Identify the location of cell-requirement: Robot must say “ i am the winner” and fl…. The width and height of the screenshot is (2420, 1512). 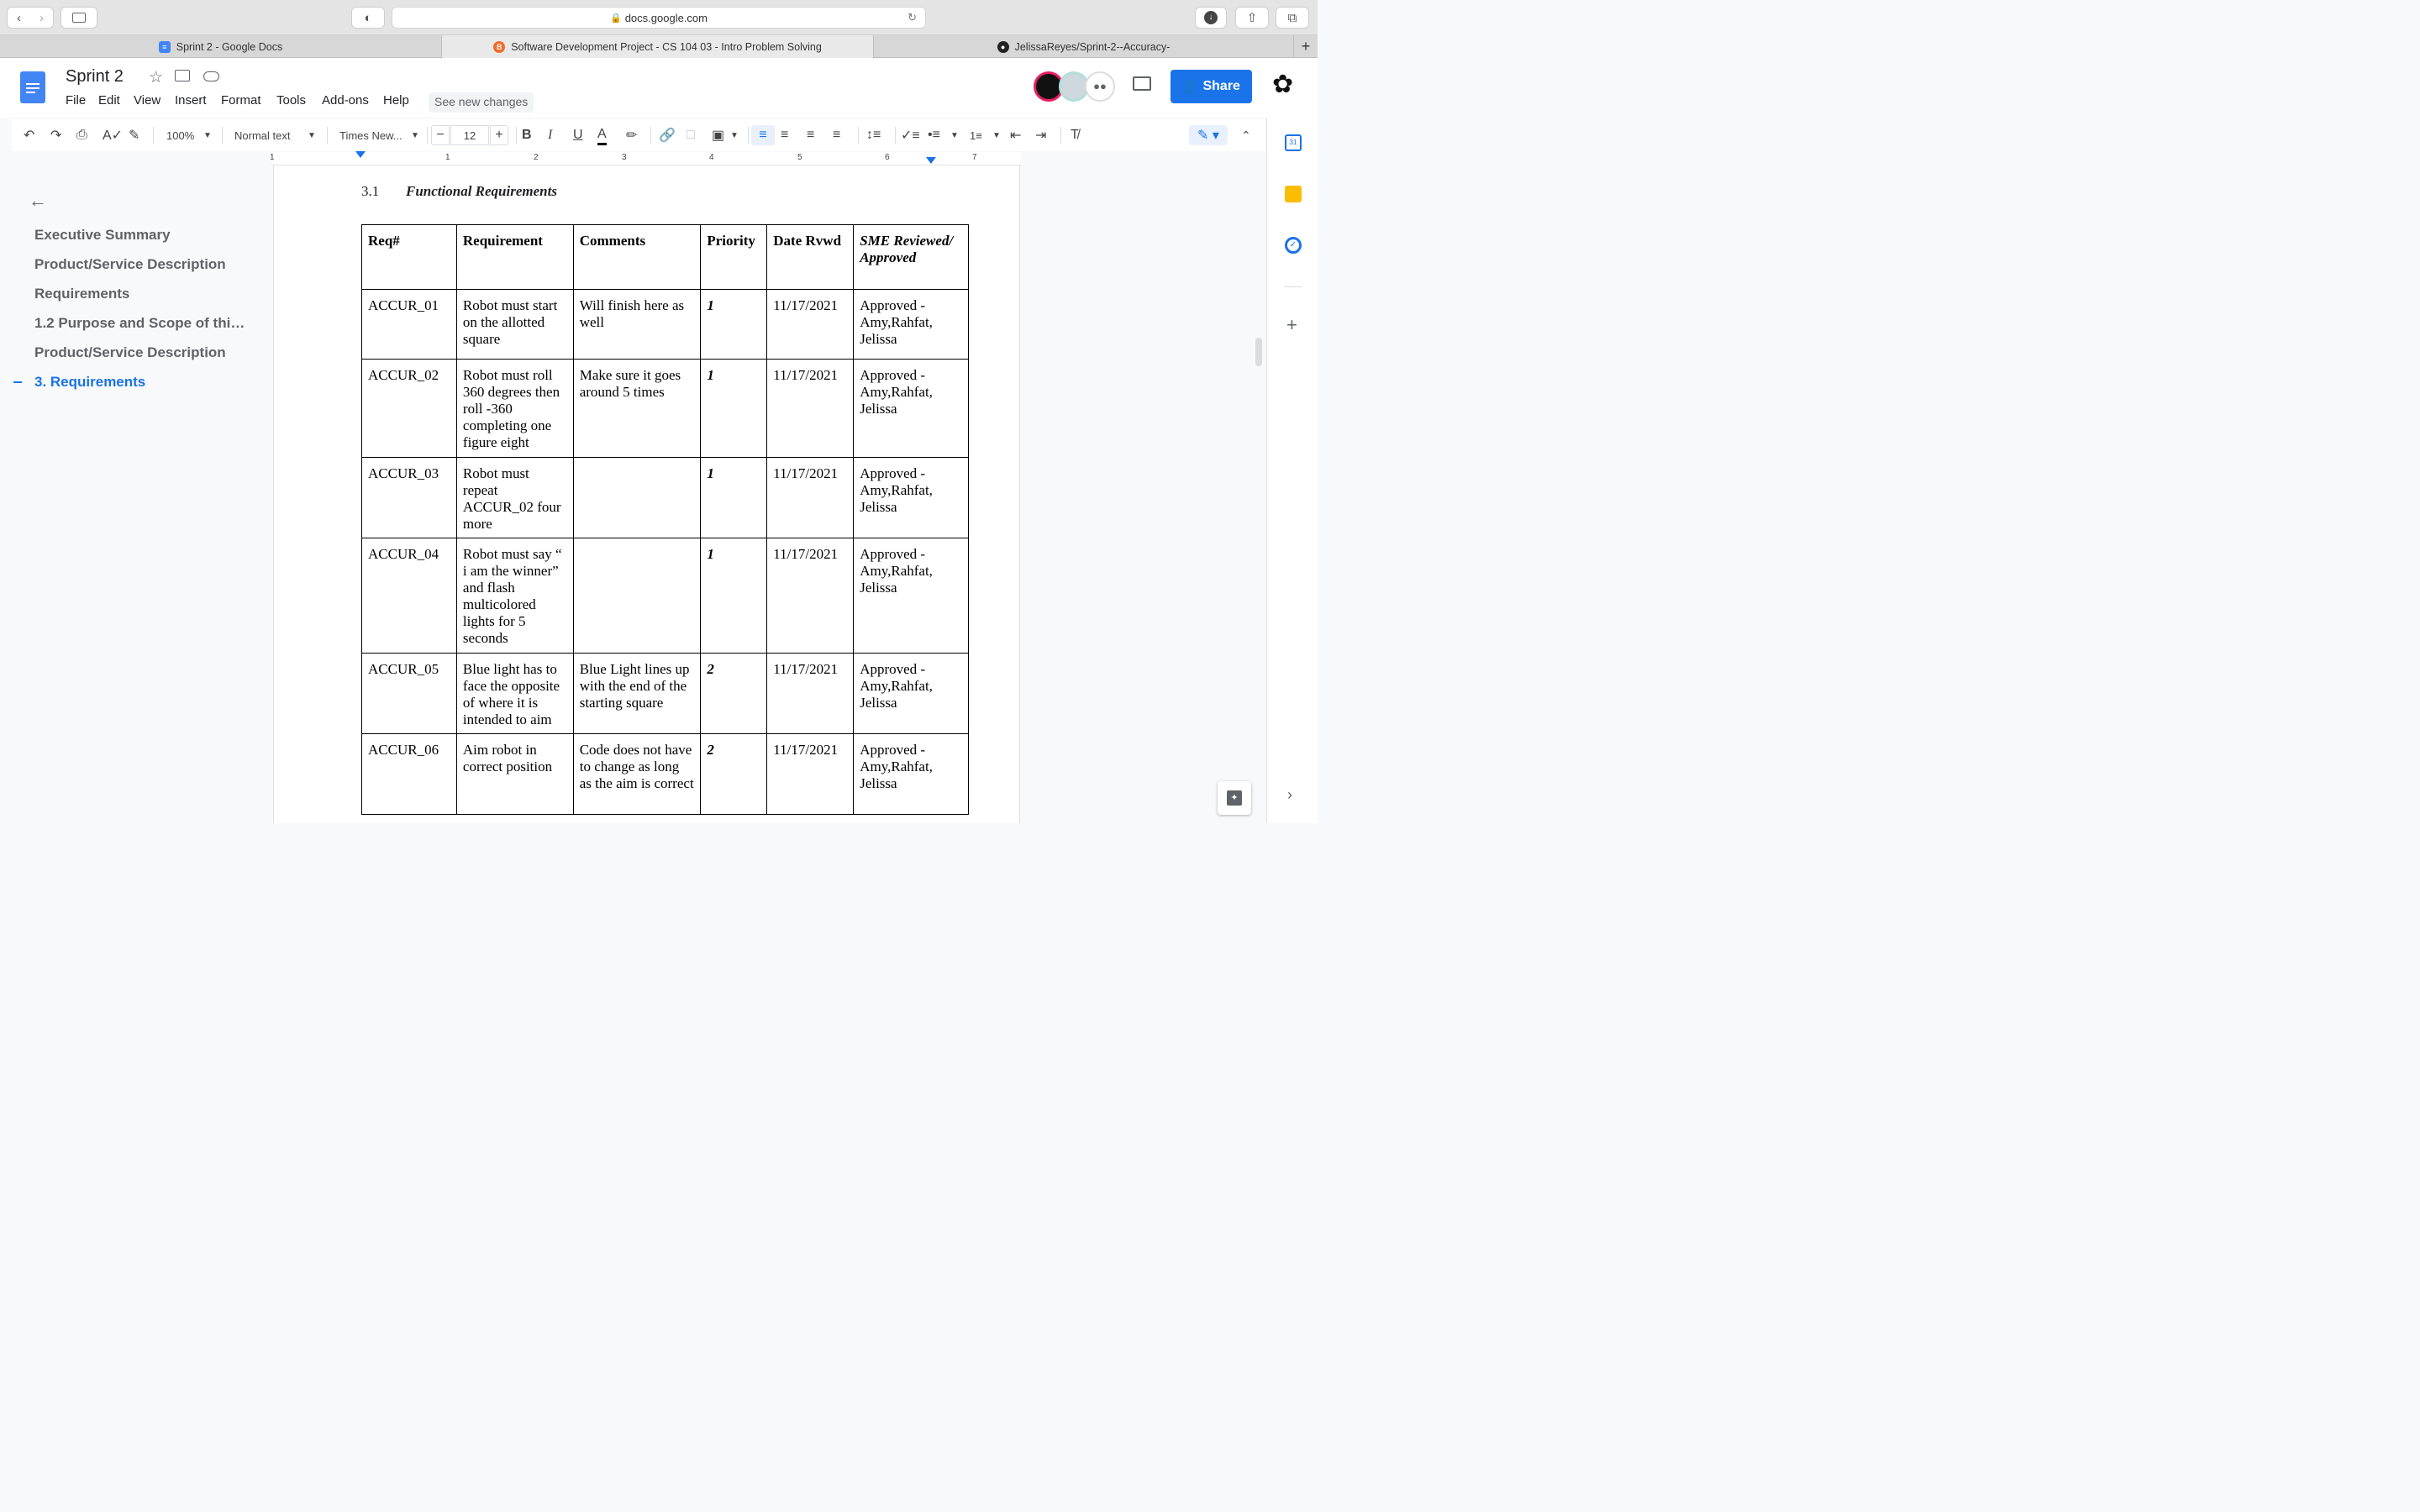
(514, 596).